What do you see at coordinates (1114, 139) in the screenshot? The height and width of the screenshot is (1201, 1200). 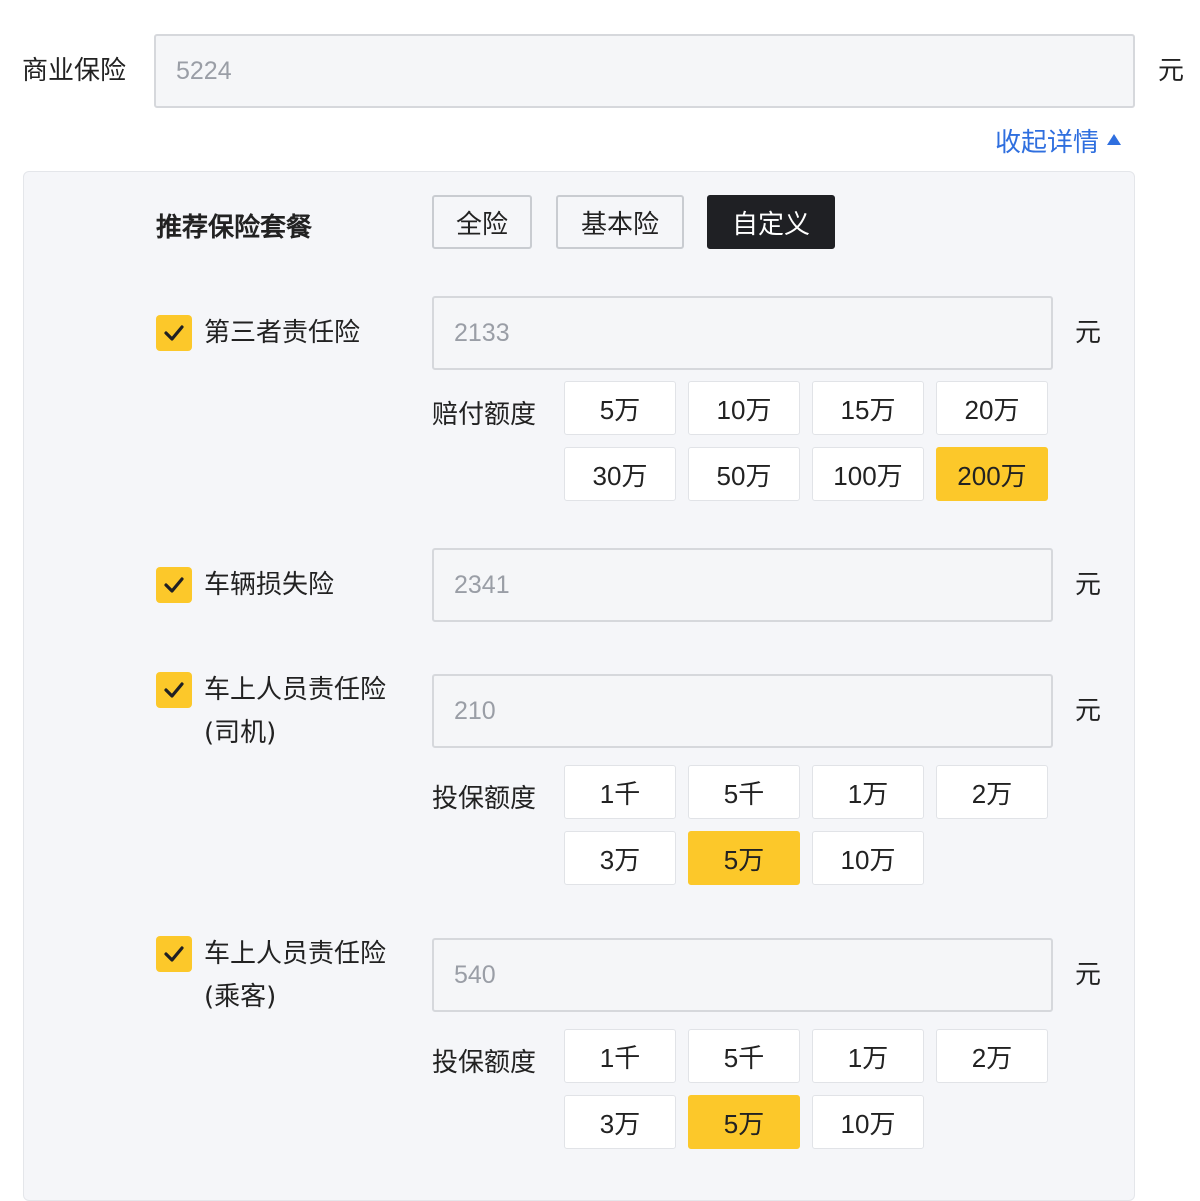 I see `caret-up-icon` at bounding box center [1114, 139].